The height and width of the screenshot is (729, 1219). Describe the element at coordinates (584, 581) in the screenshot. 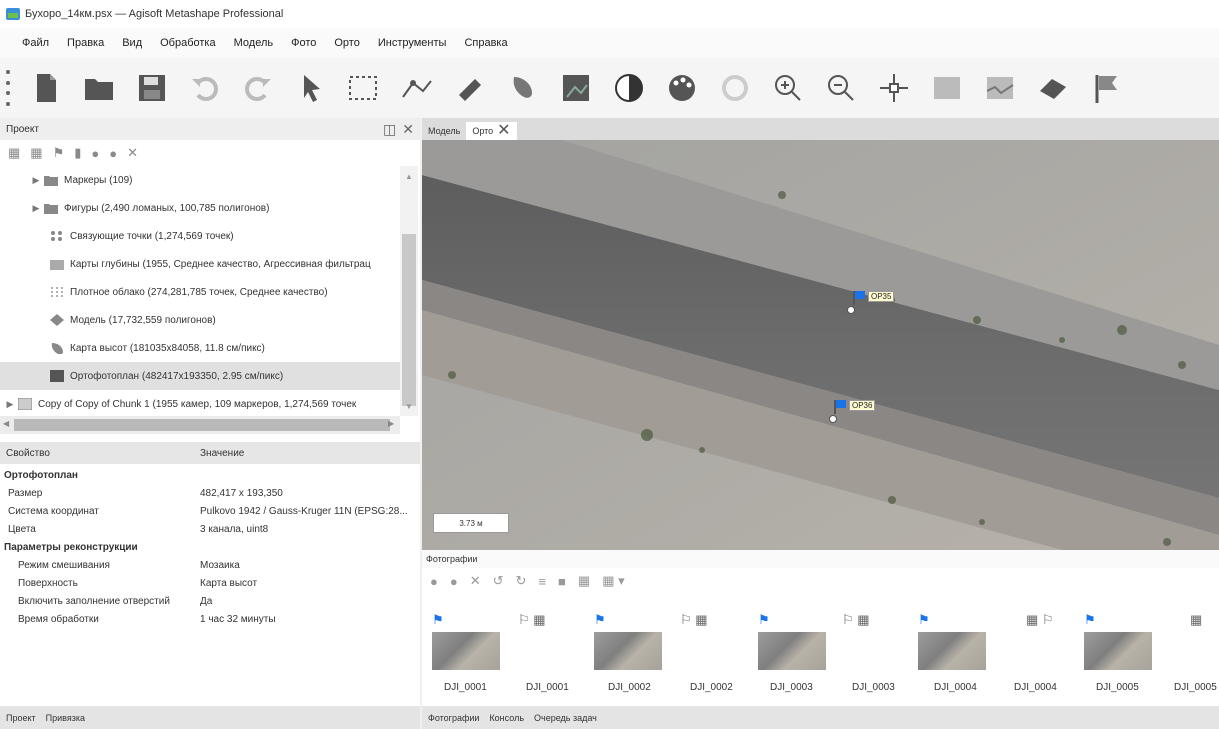

I see `image-icon: ▦` at that location.